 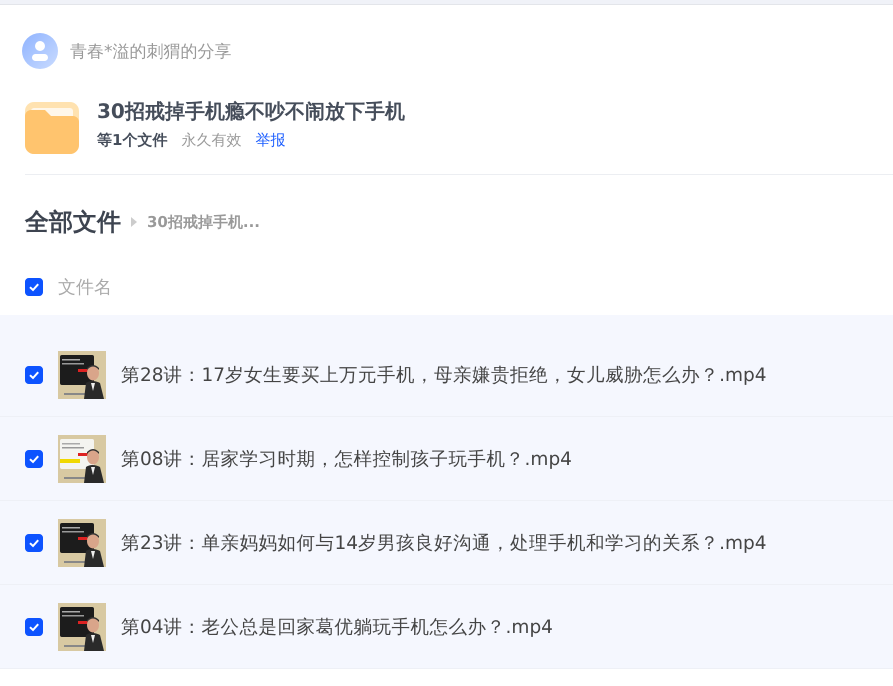 I want to click on file-name: 第23讲：单亲妈妈如何与14岁男孩良好沟通，处理手机和学习的关系？.mp4, so click(x=443, y=542).